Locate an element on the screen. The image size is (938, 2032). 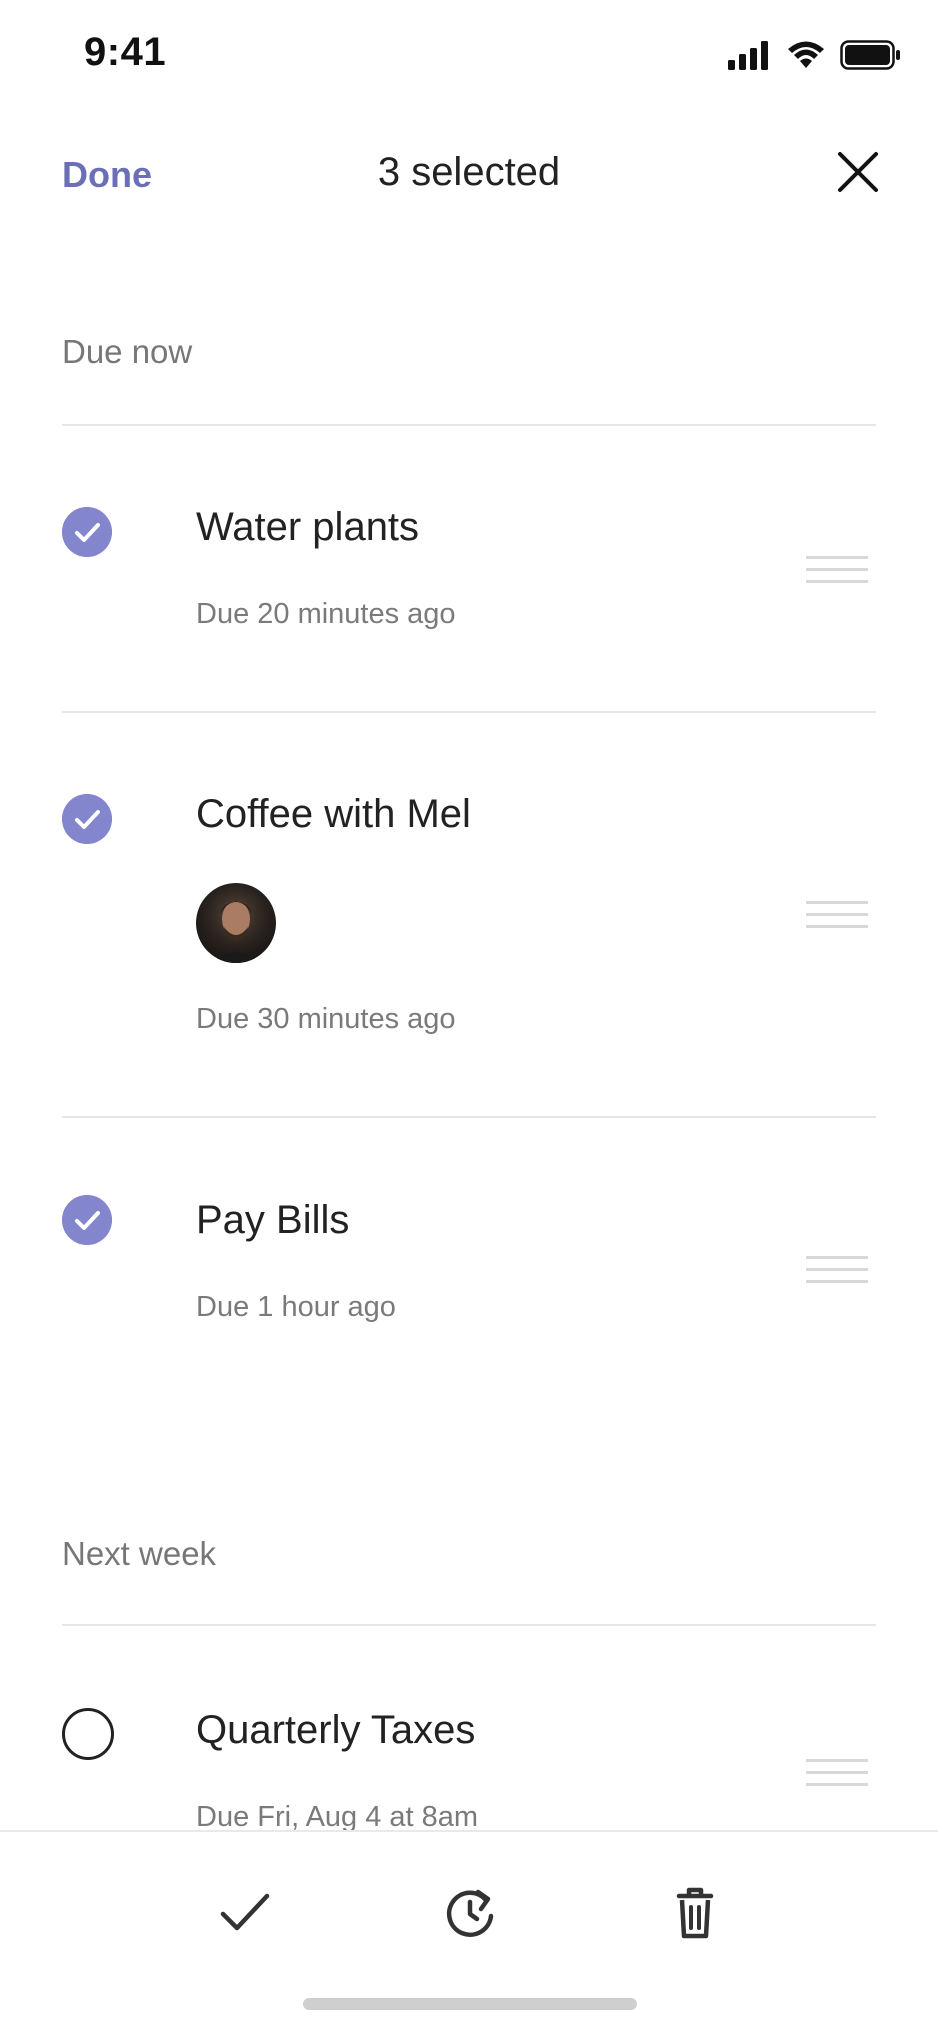
task-due: Due 1 hour ago is located at coordinates (296, 1307).